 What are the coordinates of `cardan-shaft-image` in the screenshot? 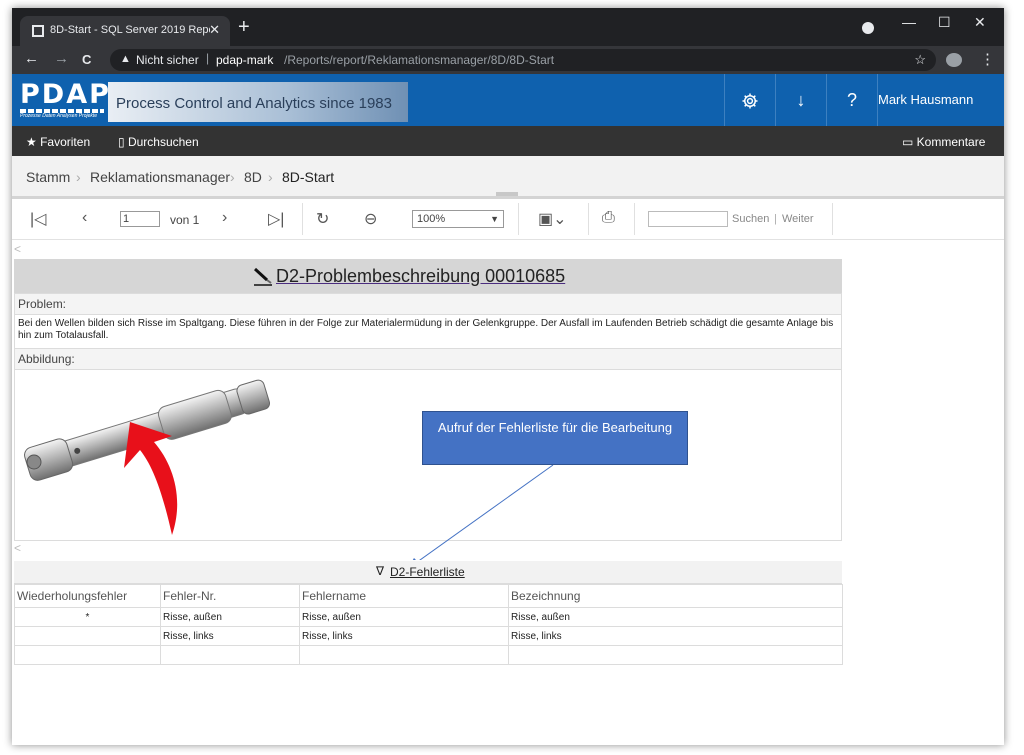 It's located at (289, 469).